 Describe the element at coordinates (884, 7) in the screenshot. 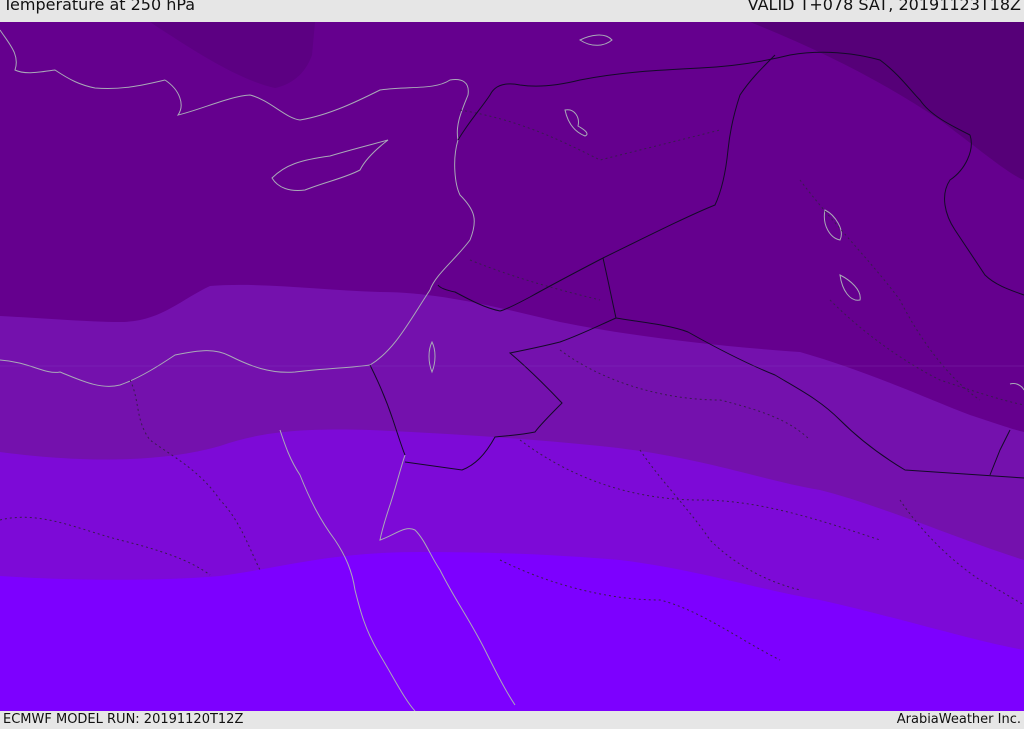

I see `valid-time: VALID T+078 SAT, 20191123T18Z` at that location.